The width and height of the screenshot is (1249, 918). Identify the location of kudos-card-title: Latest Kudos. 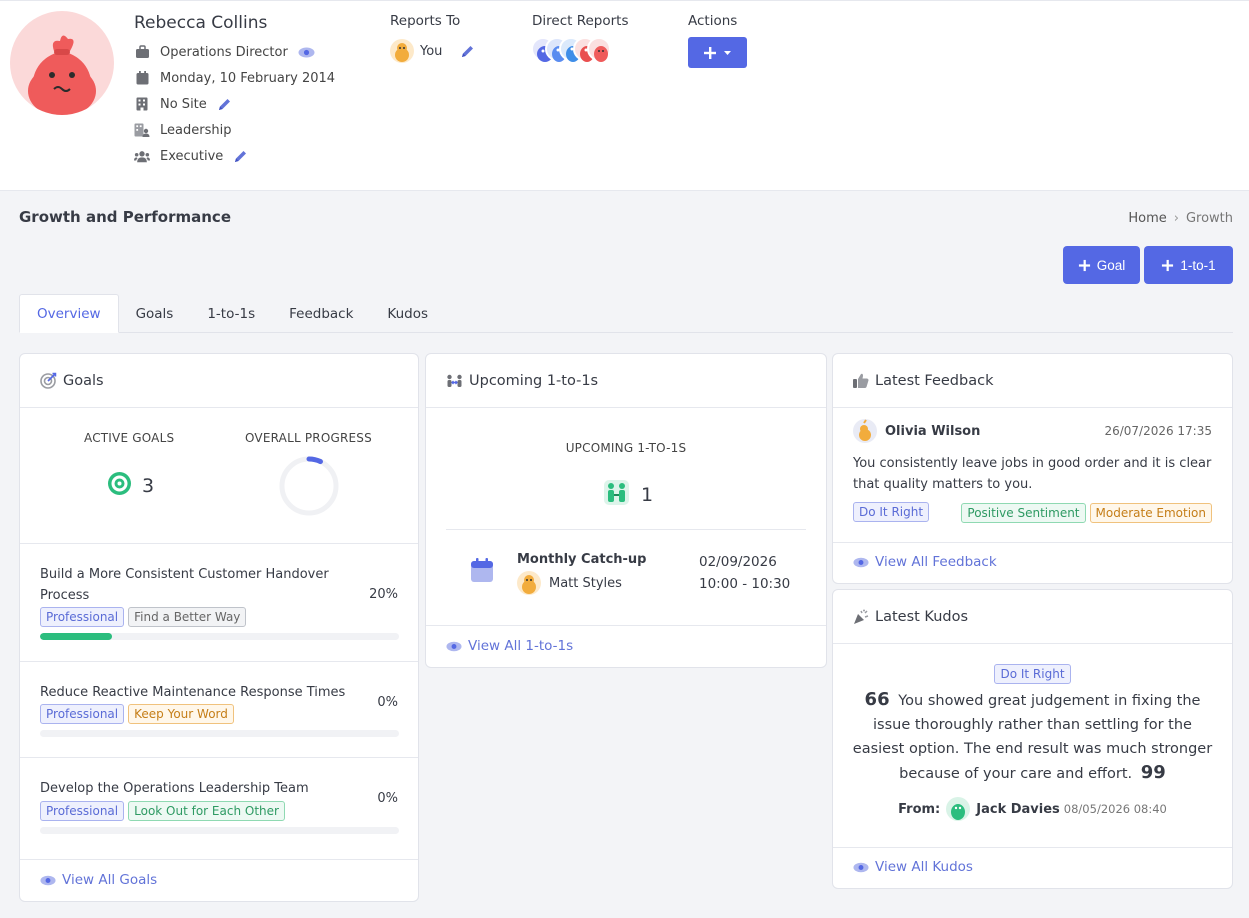
(922, 616).